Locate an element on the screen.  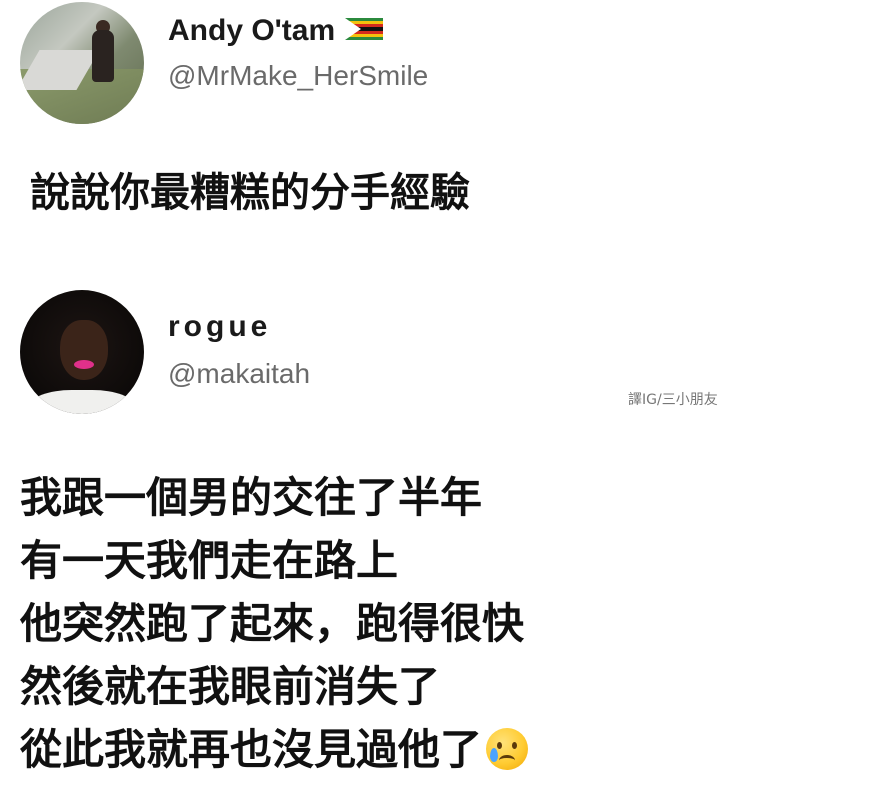
crying-face-icon is located at coordinates (507, 748).